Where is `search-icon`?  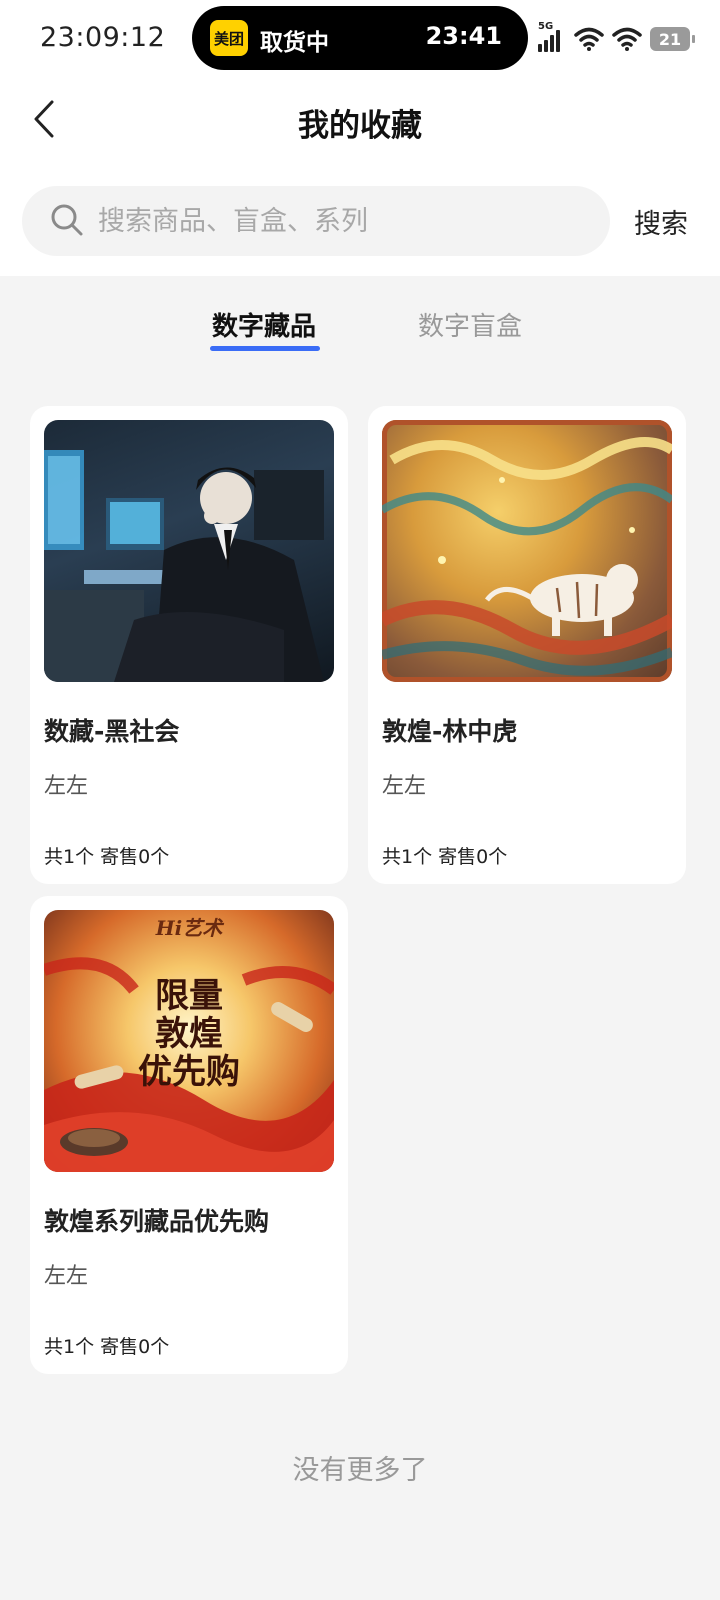 search-icon is located at coordinates (67, 220).